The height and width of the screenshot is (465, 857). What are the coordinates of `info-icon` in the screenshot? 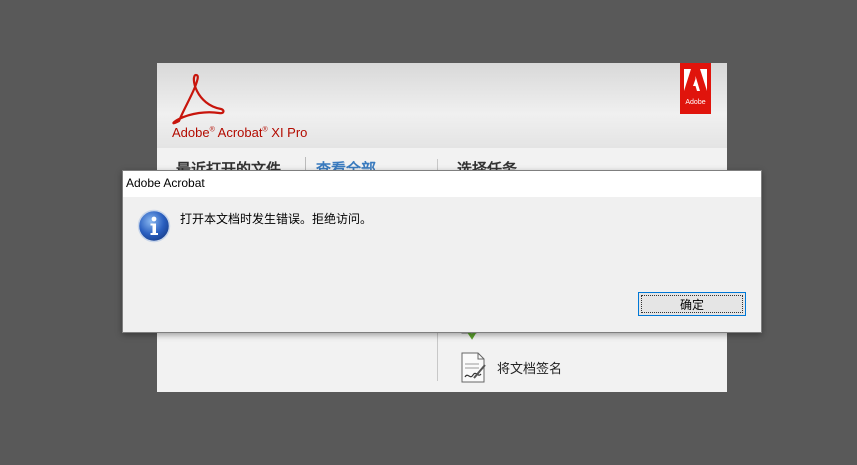 It's located at (154, 226).